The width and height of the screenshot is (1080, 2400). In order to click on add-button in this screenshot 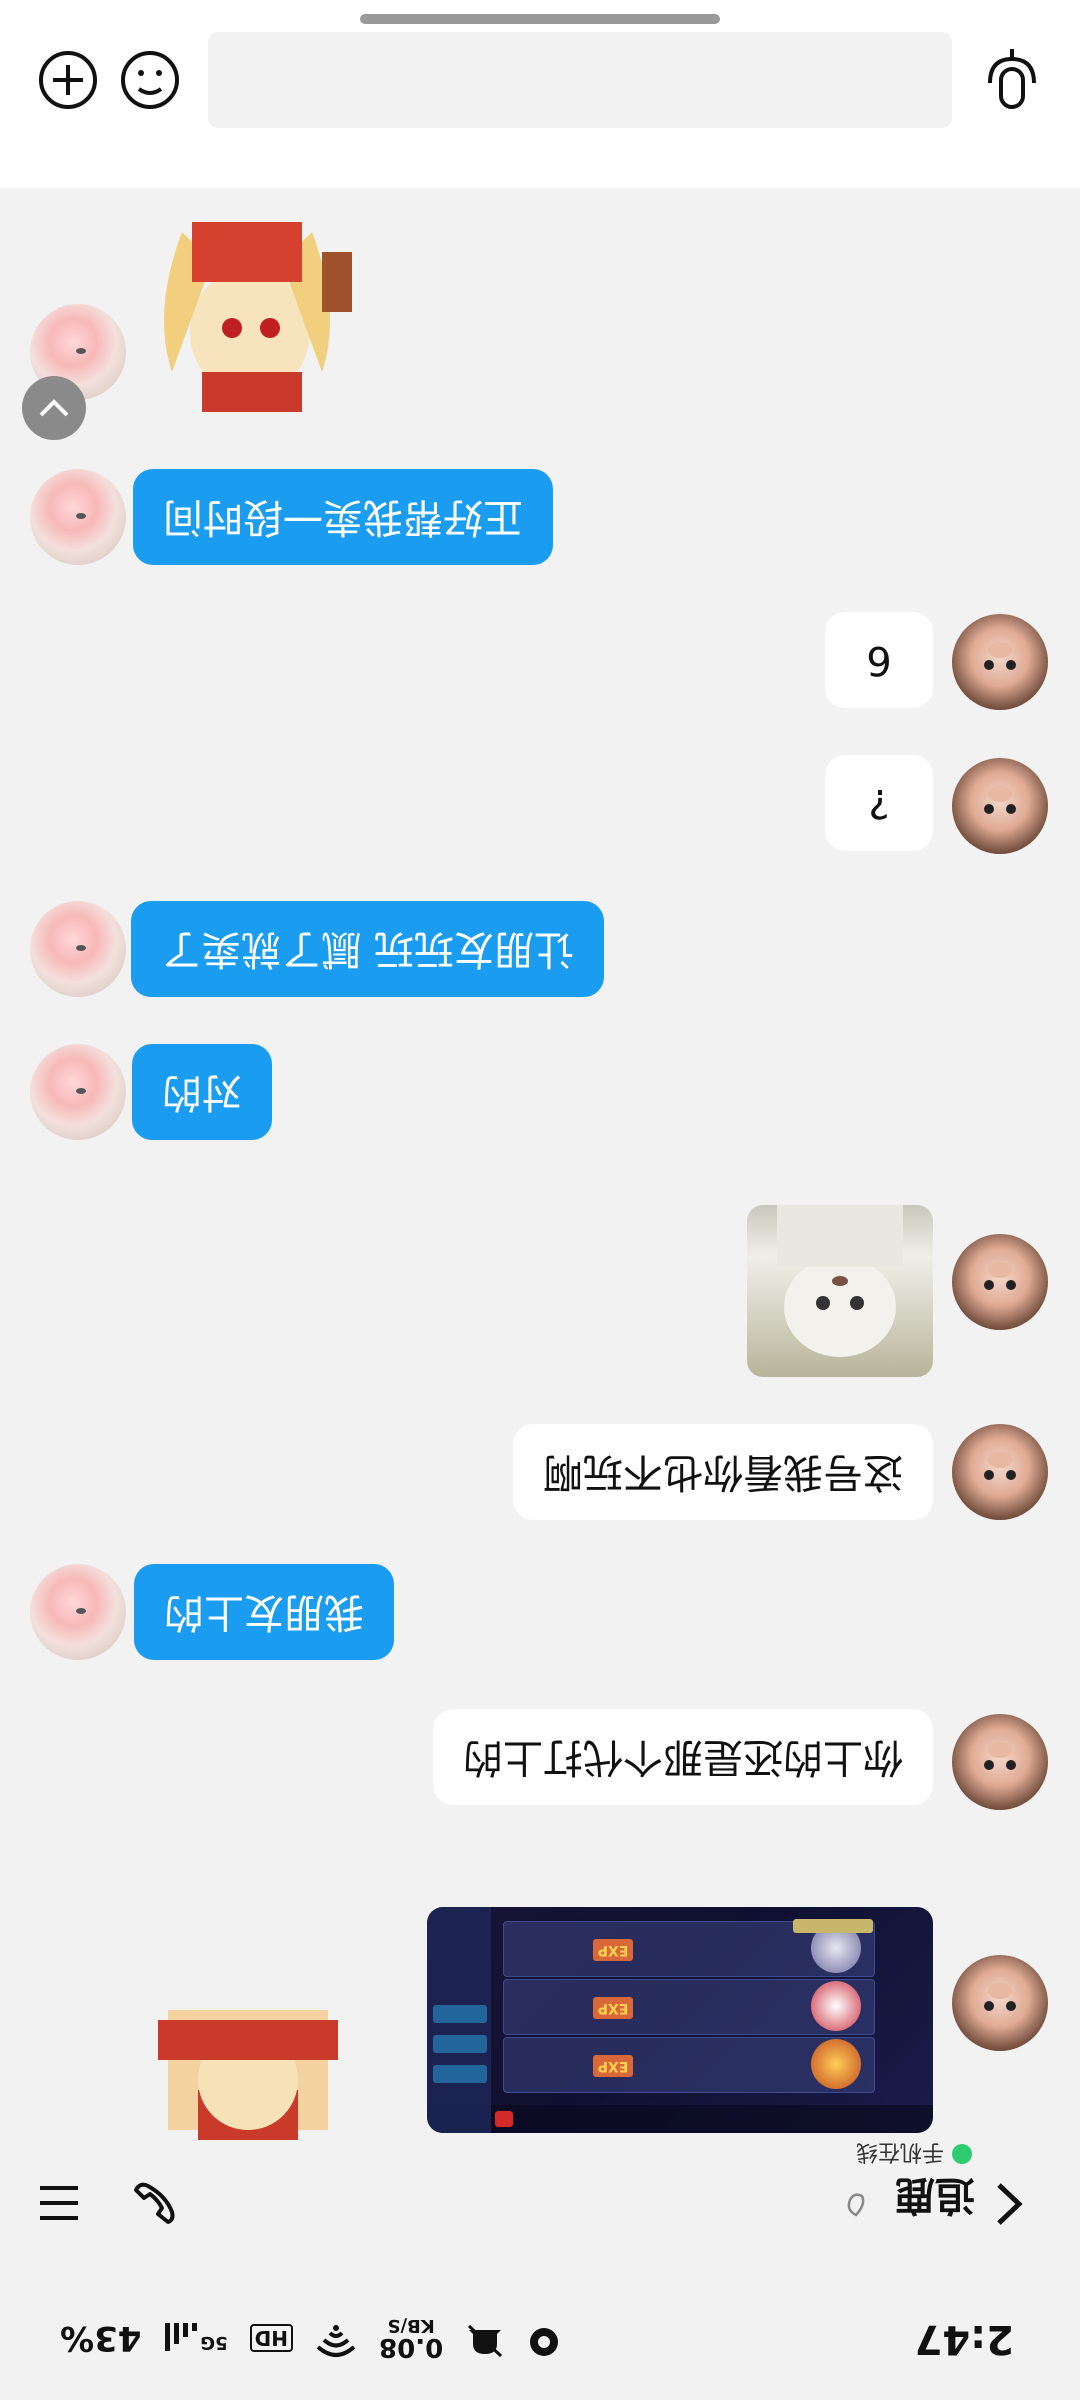, I will do `click(68, 80)`.